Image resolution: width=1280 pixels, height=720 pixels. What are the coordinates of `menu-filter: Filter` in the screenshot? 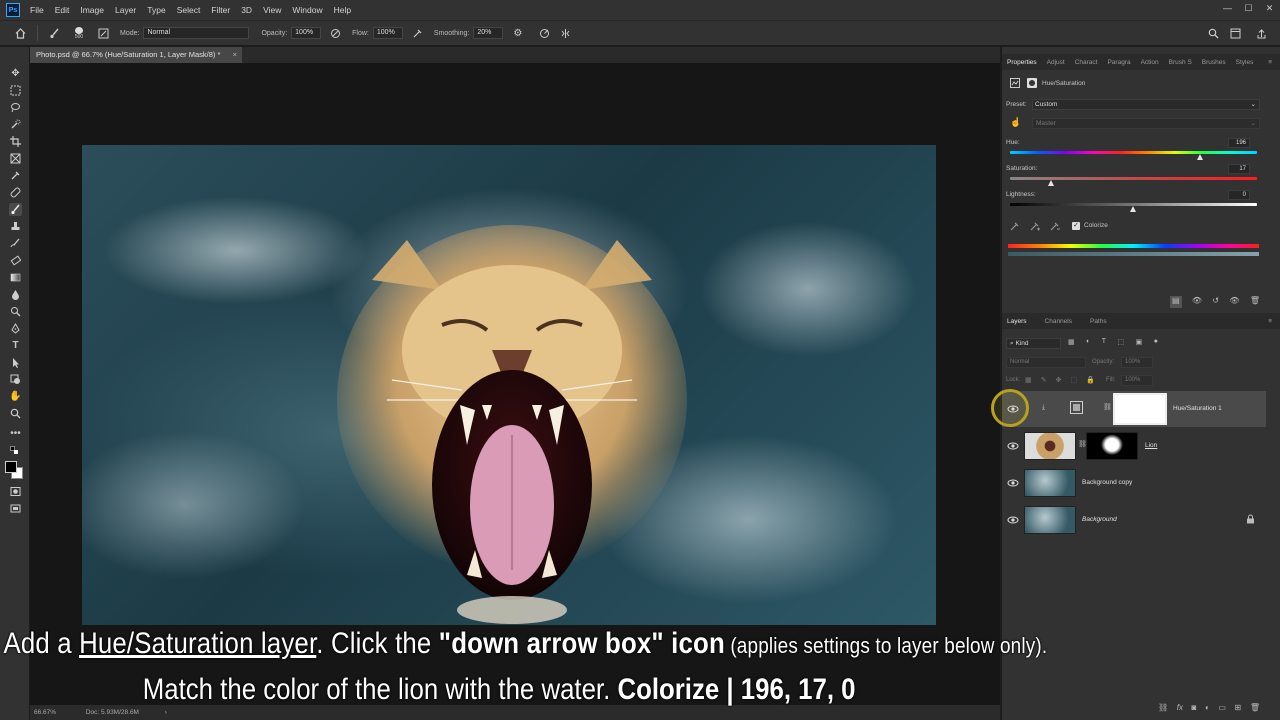 It's located at (220, 10).